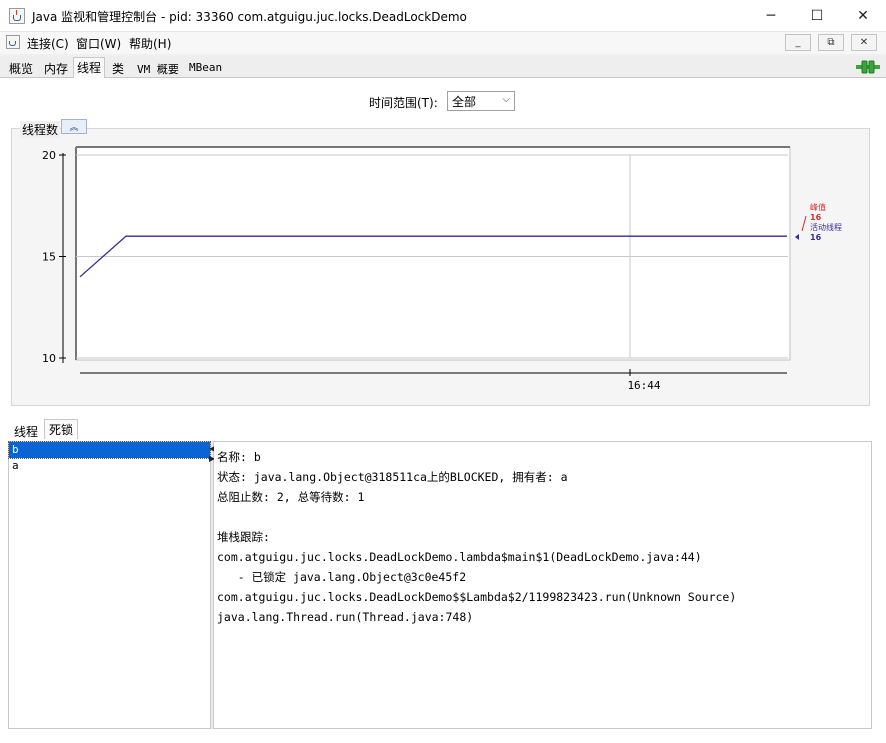 The height and width of the screenshot is (743, 886). Describe the element at coordinates (61, 429) in the screenshot. I see `tab-deadlock: 死锁` at that location.